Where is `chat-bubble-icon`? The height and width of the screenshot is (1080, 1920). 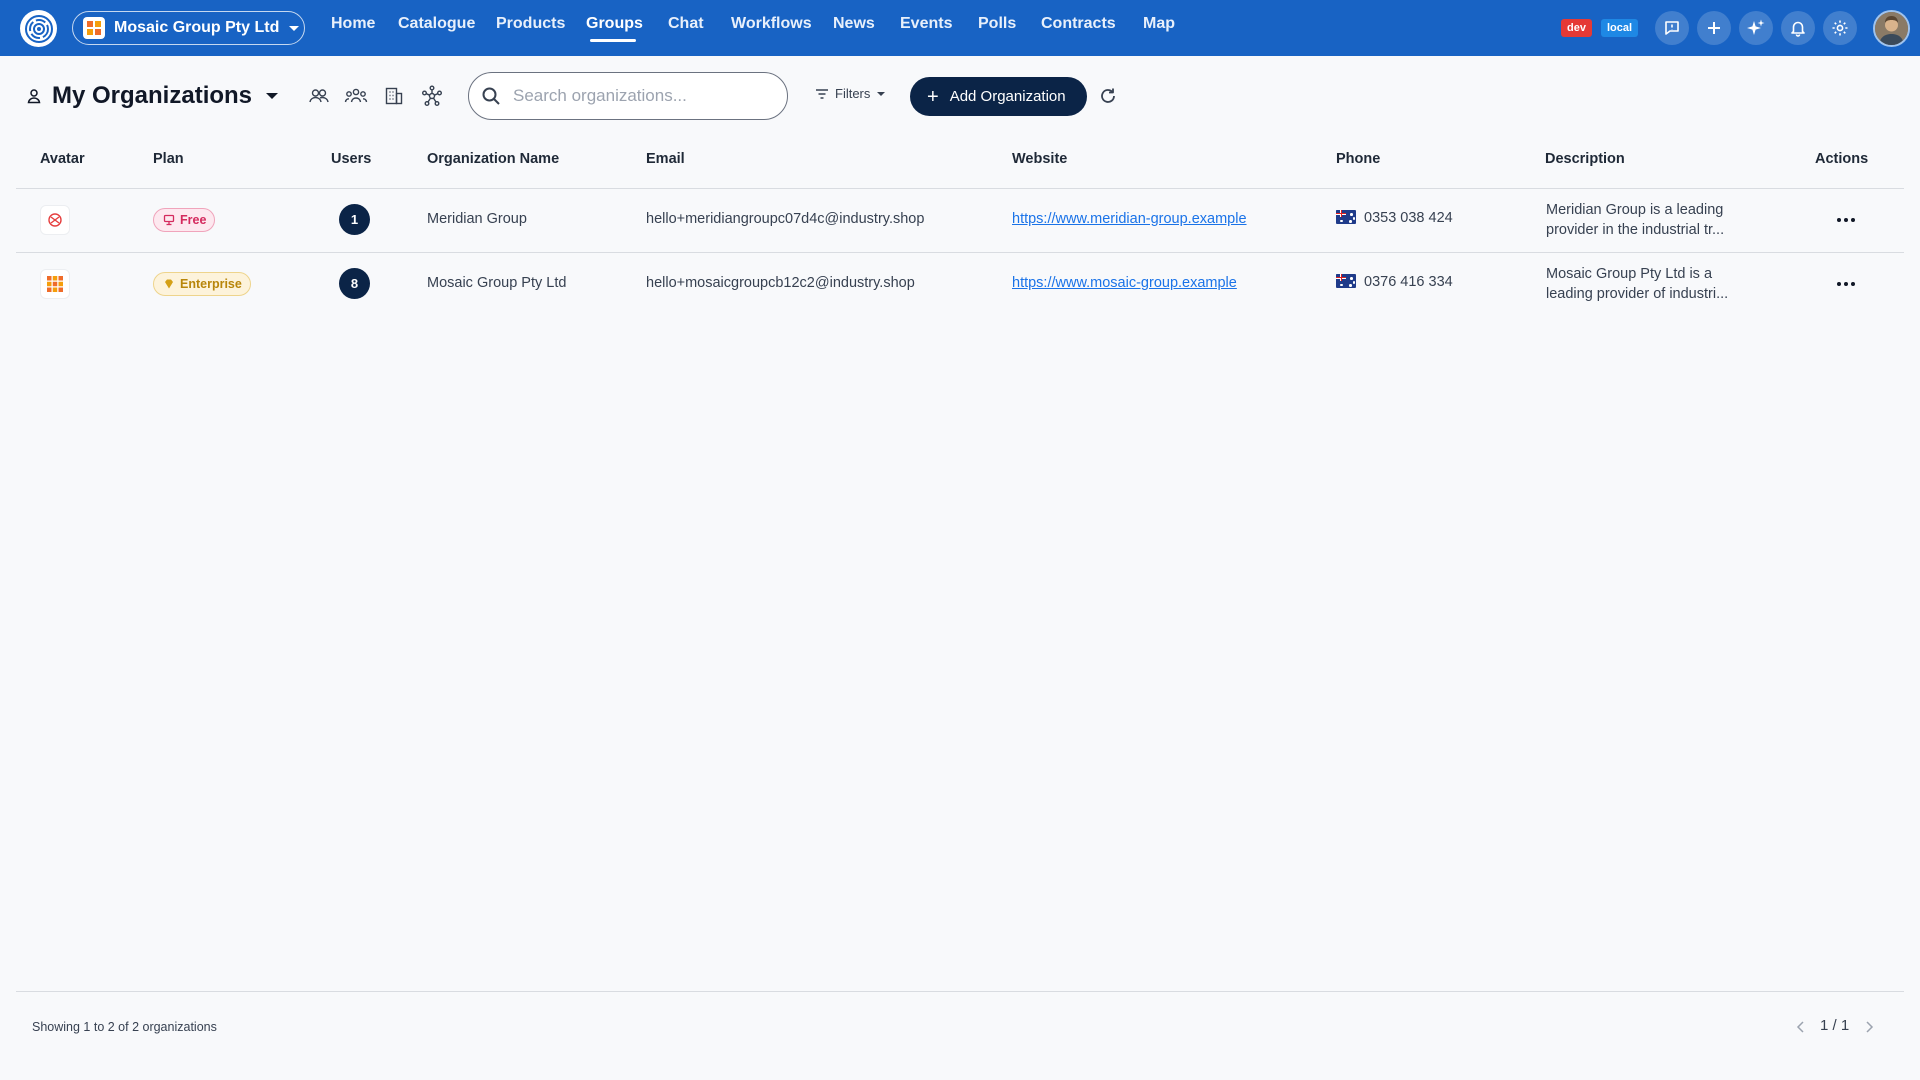
chat-bubble-icon is located at coordinates (1672, 28).